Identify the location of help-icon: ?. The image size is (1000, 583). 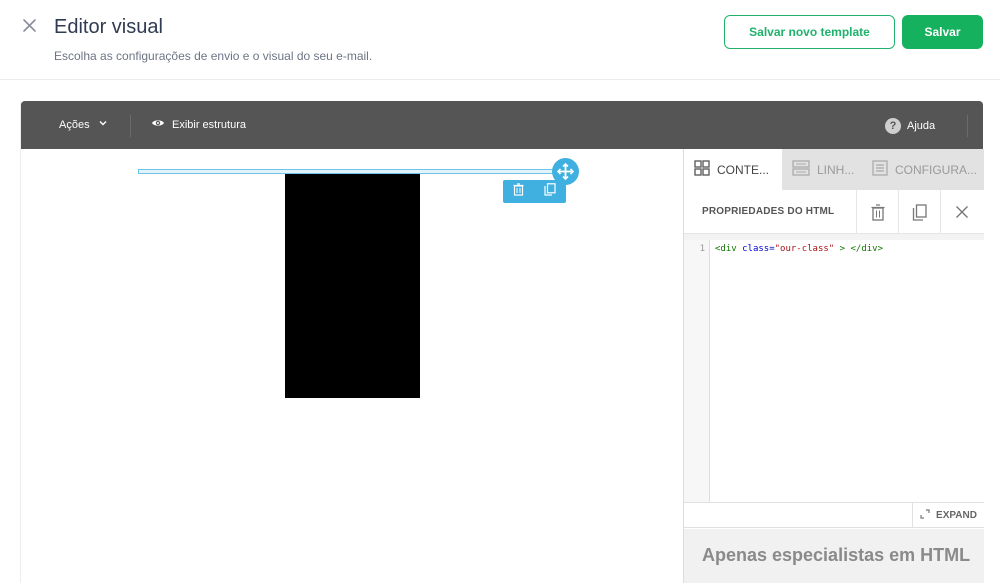
(893, 126).